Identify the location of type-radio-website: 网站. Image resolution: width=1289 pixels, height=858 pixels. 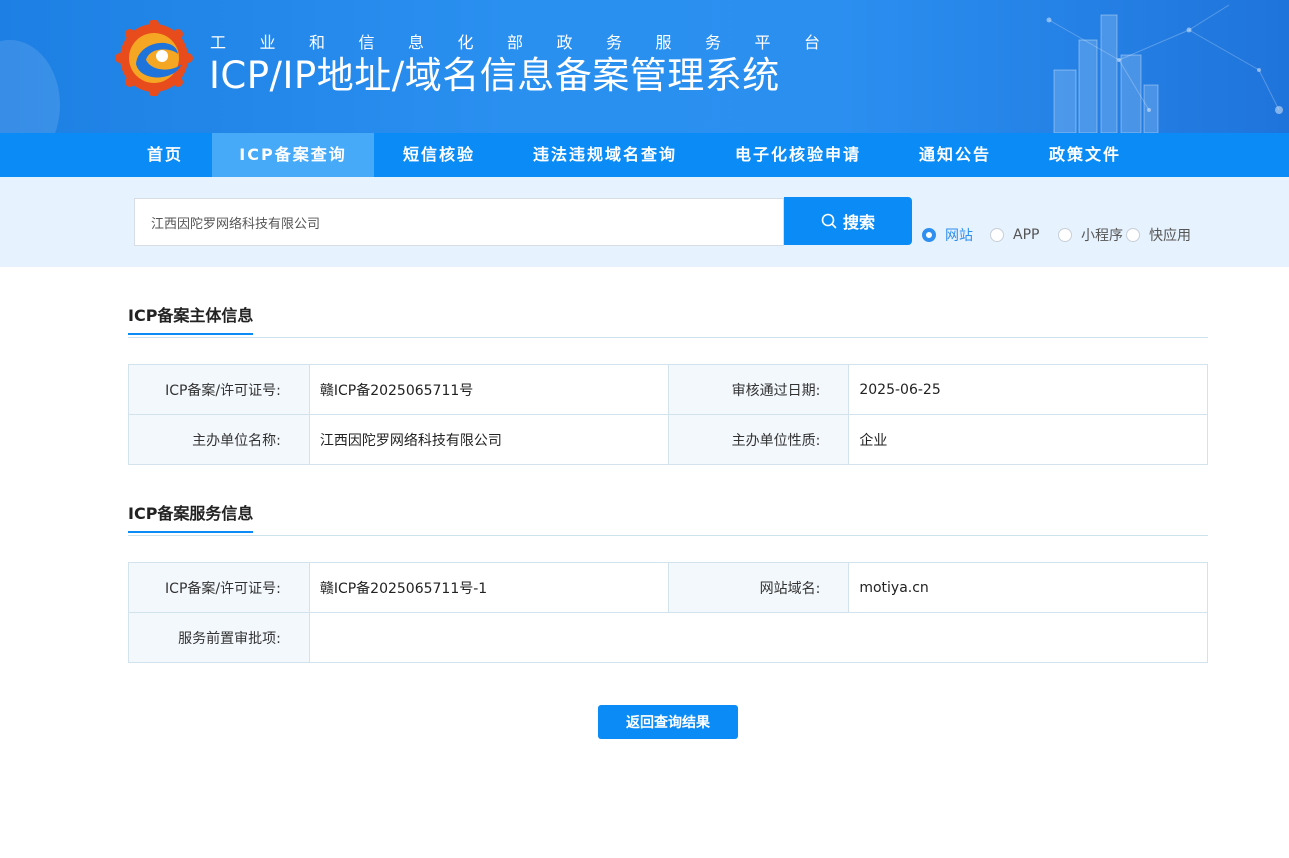
(947, 235).